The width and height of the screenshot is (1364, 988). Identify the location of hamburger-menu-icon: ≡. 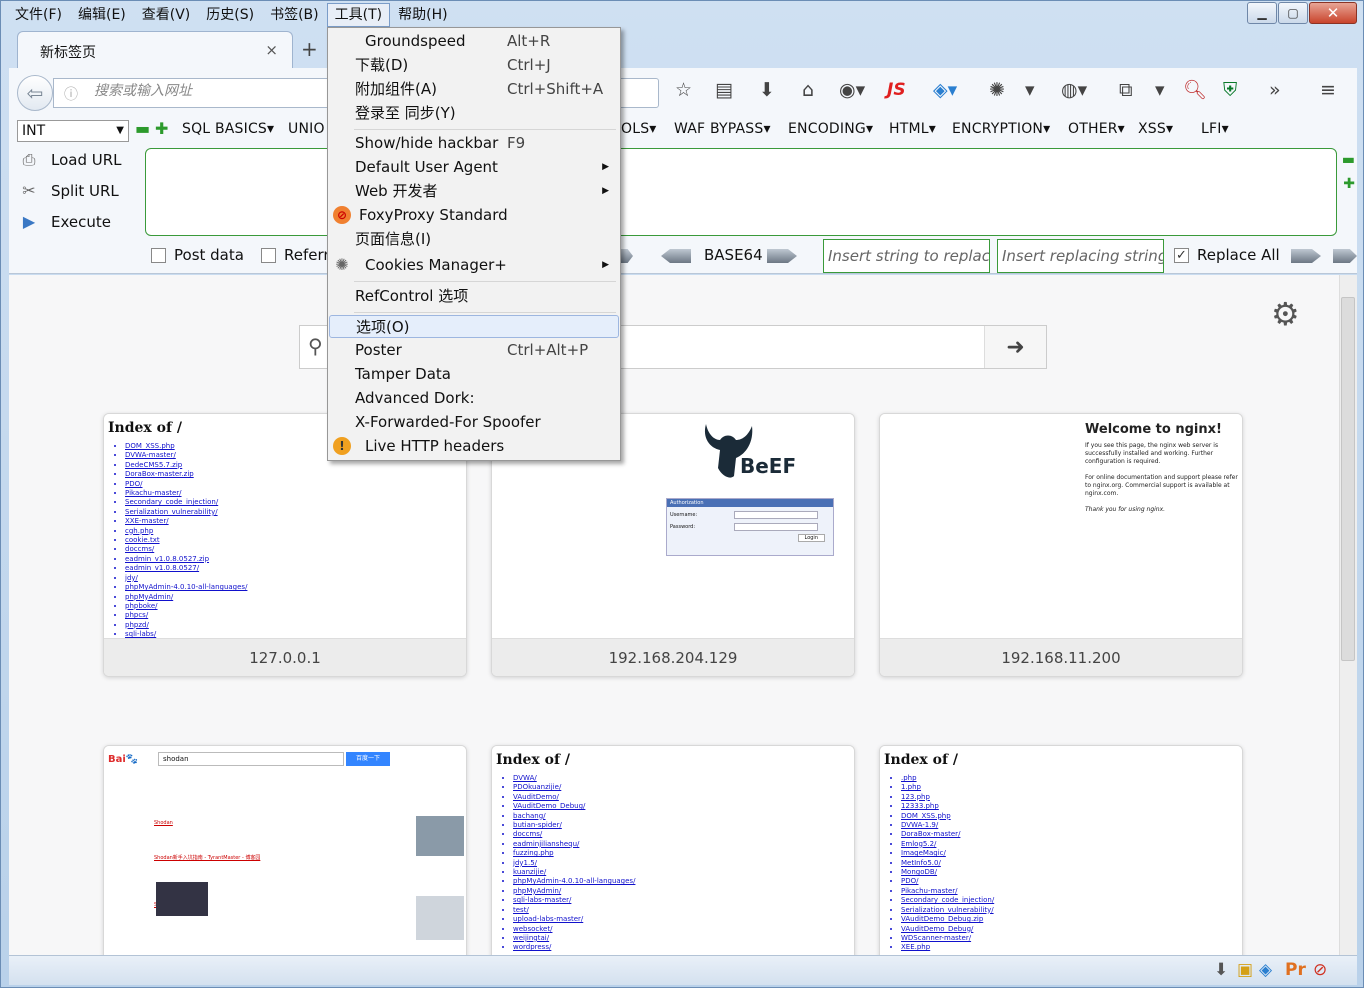
(1328, 90).